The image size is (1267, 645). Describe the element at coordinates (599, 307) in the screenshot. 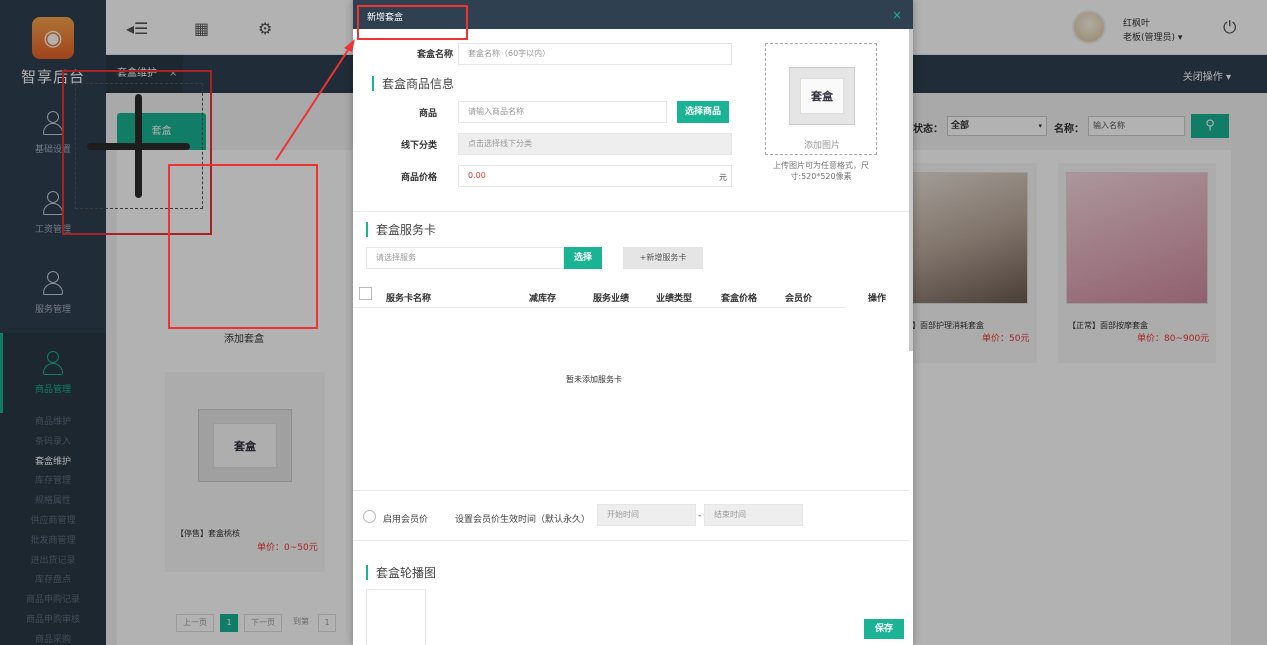

I see `table-header-line` at that location.